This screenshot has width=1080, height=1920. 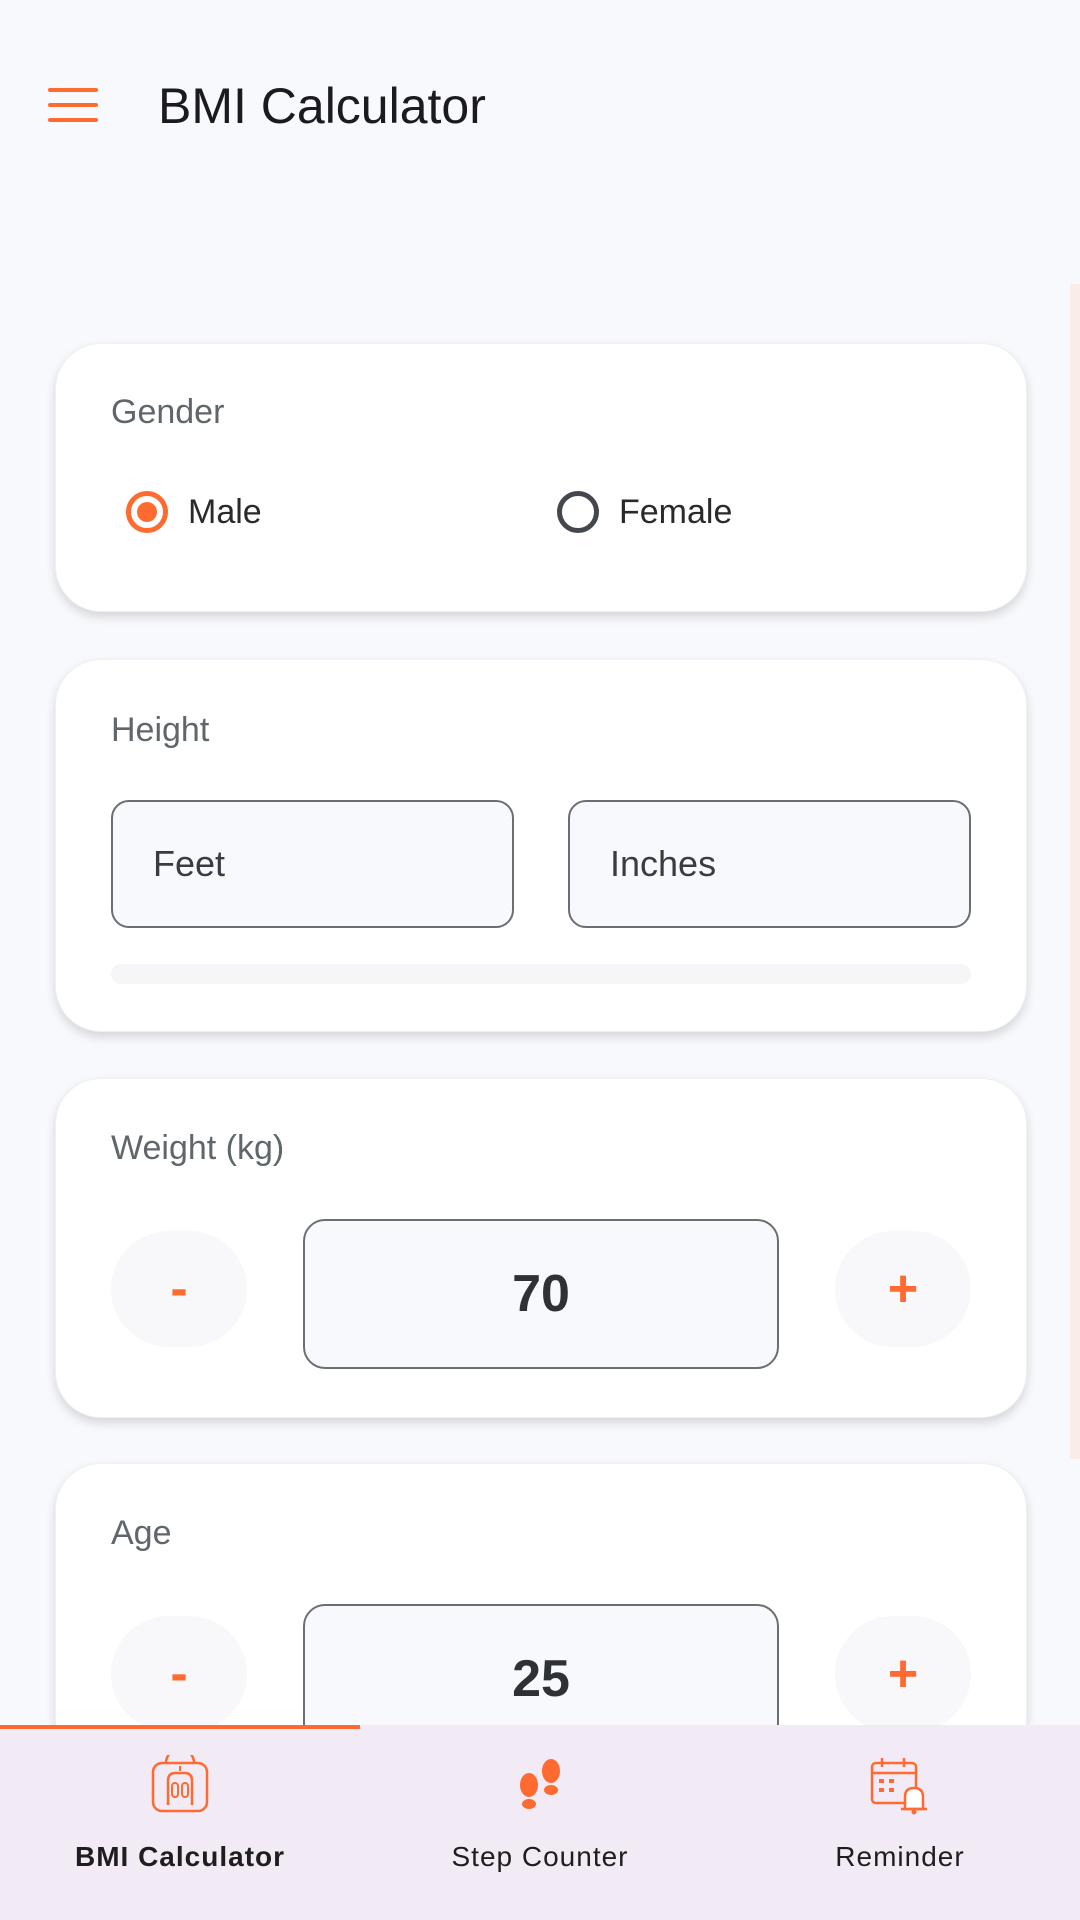 I want to click on inches-input, so click(x=769, y=864).